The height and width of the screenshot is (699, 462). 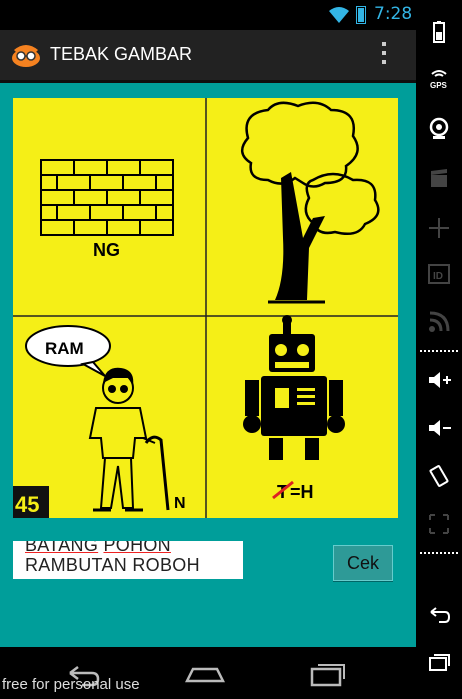 I want to click on robot-icon, so click(x=294, y=387).